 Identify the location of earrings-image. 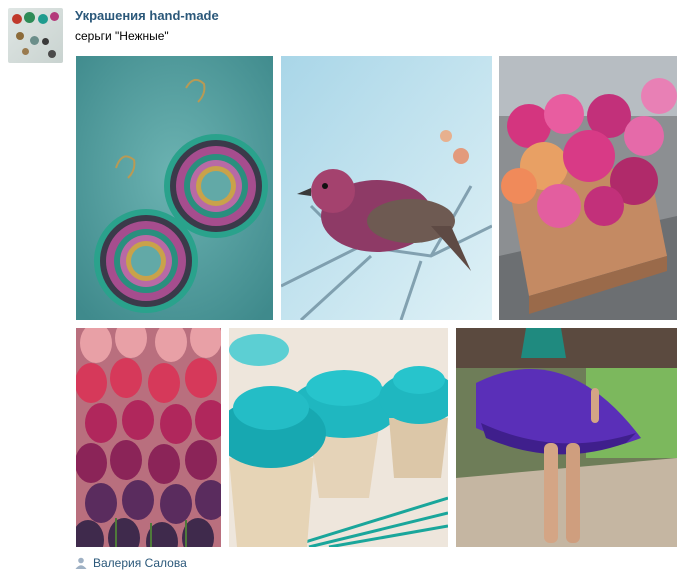
(174, 188).